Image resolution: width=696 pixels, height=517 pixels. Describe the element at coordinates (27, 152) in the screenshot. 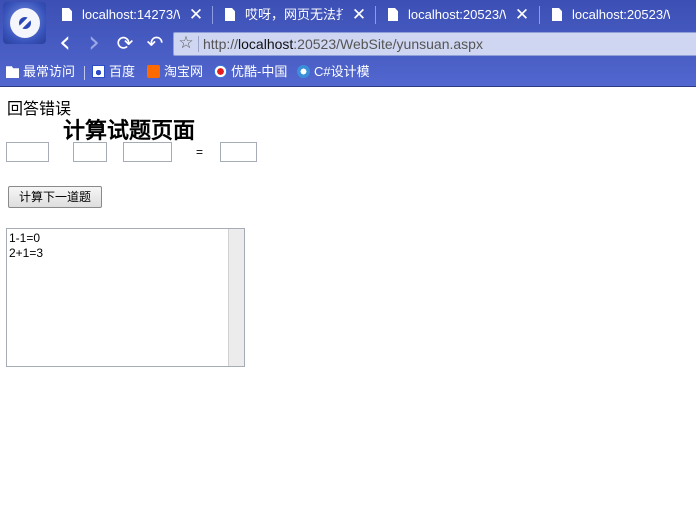

I see `operand1-input` at that location.